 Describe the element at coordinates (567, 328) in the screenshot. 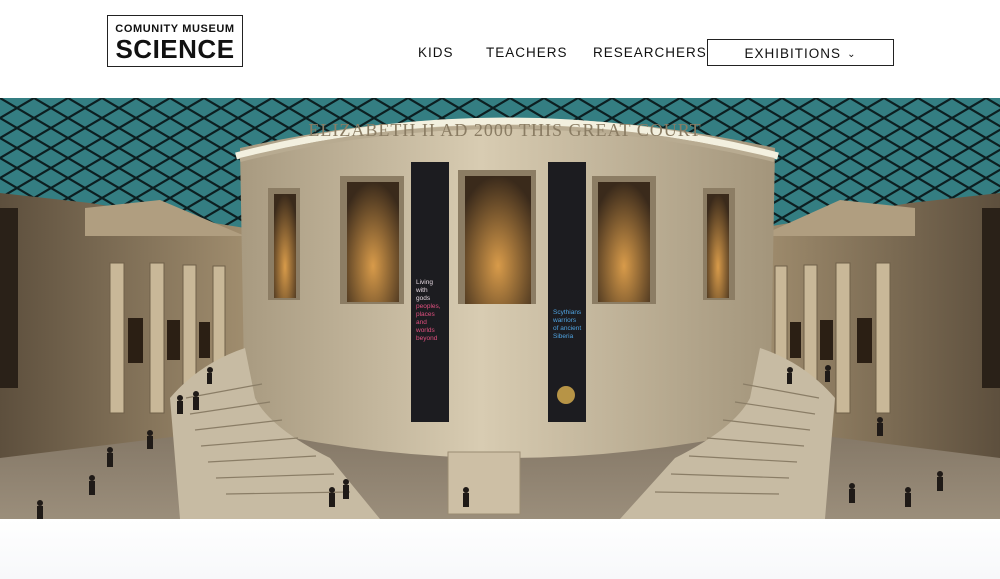

I see `banner-right-line-3: of ancient` at that location.